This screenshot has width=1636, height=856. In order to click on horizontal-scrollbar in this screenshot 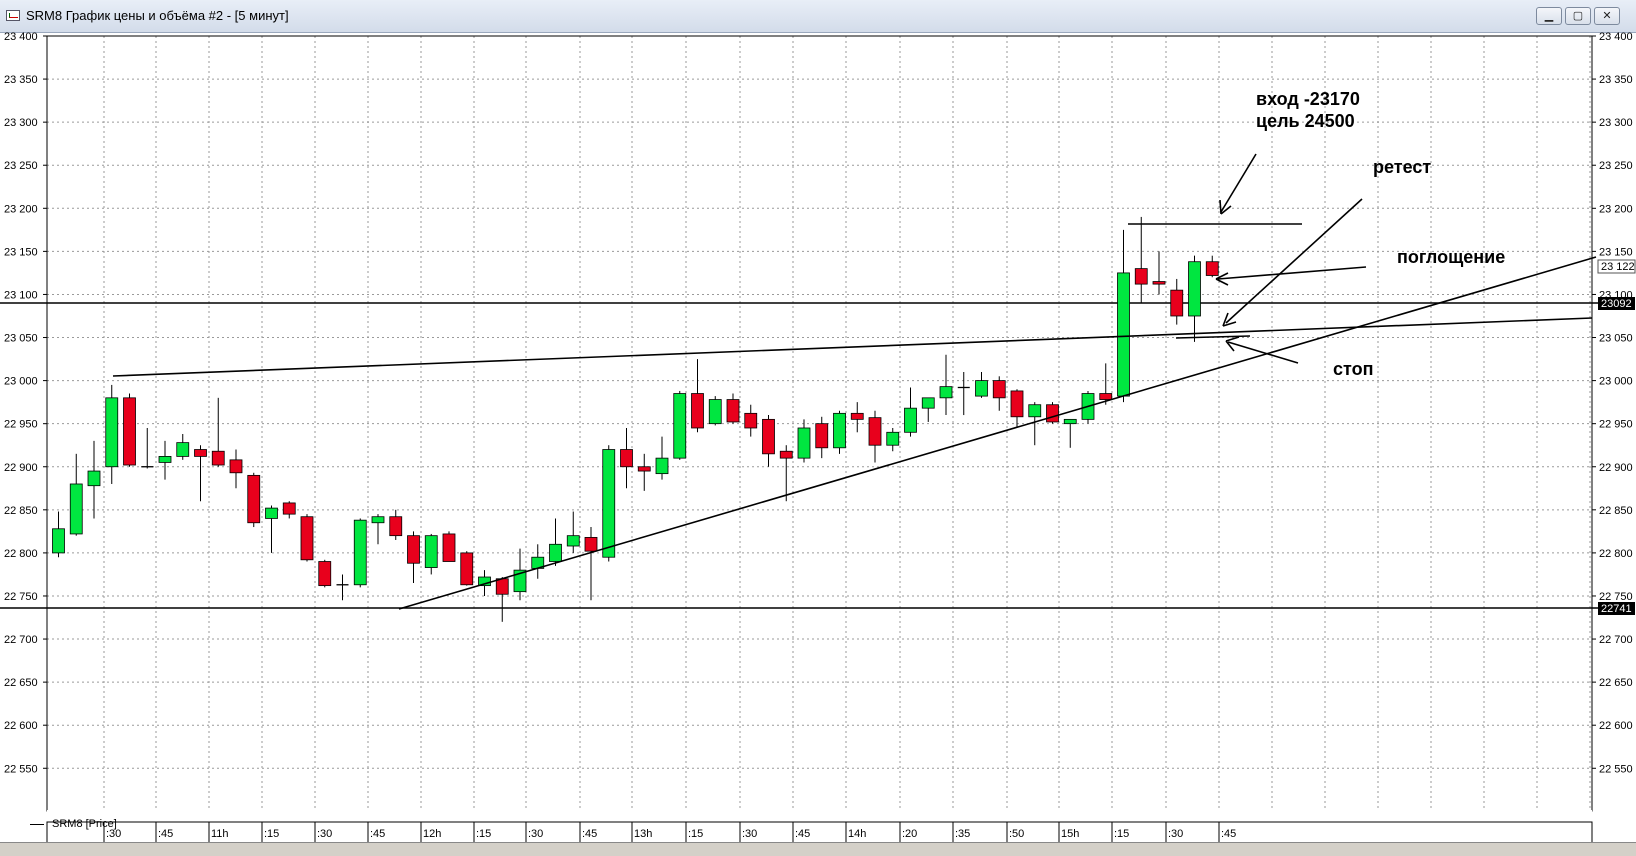, I will do `click(818, 849)`.